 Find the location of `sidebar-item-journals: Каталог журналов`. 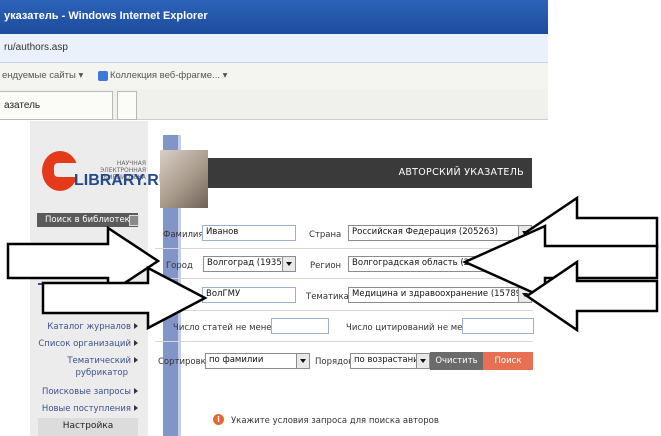

sidebar-item-journals: Каталог журналов is located at coordinates (84, 327).